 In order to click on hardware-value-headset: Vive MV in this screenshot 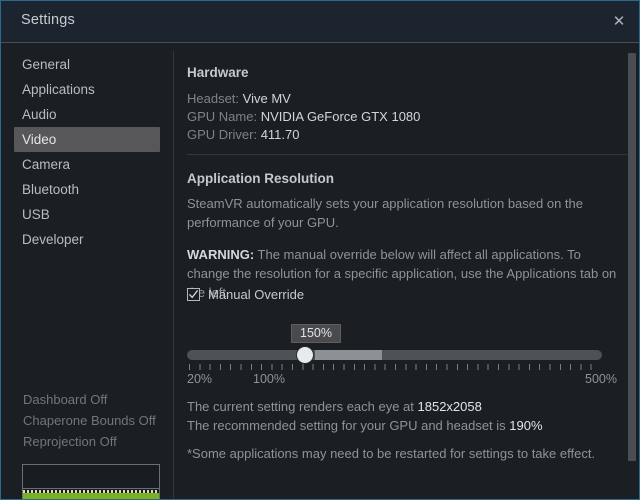, I will do `click(266, 98)`.